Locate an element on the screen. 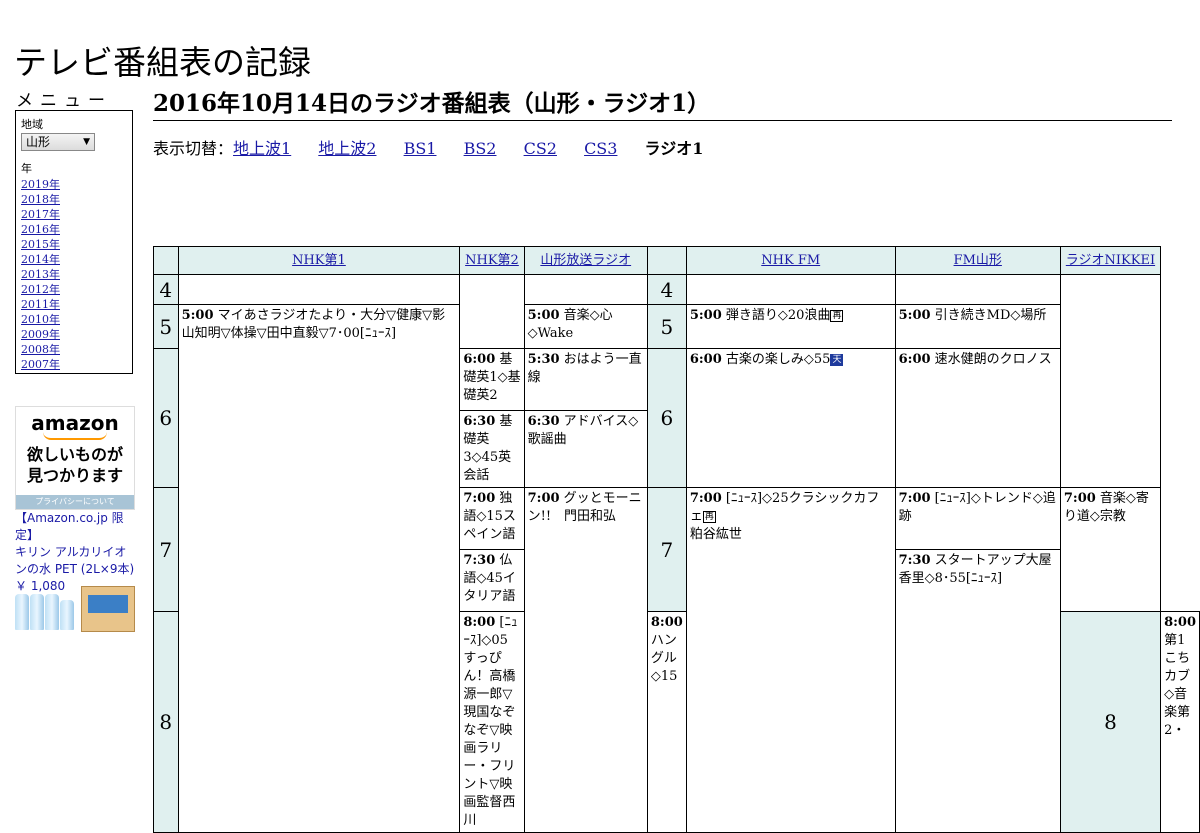 The width and height of the screenshot is (1200, 833). program-cell: 7:00 独語◇15スペイン語 is located at coordinates (492, 518).